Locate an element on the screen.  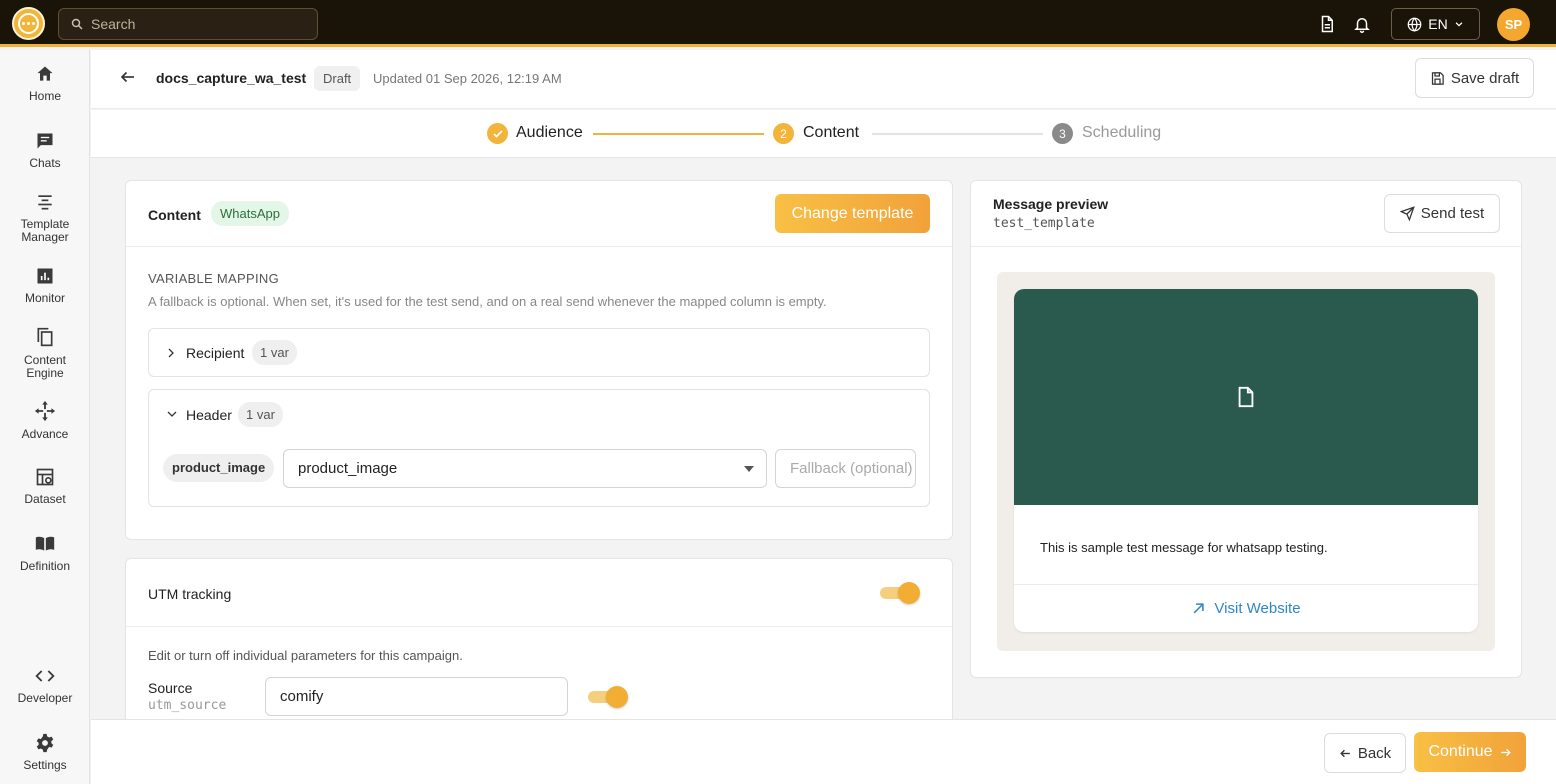
arrow-left-icon is located at coordinates (1345, 753).